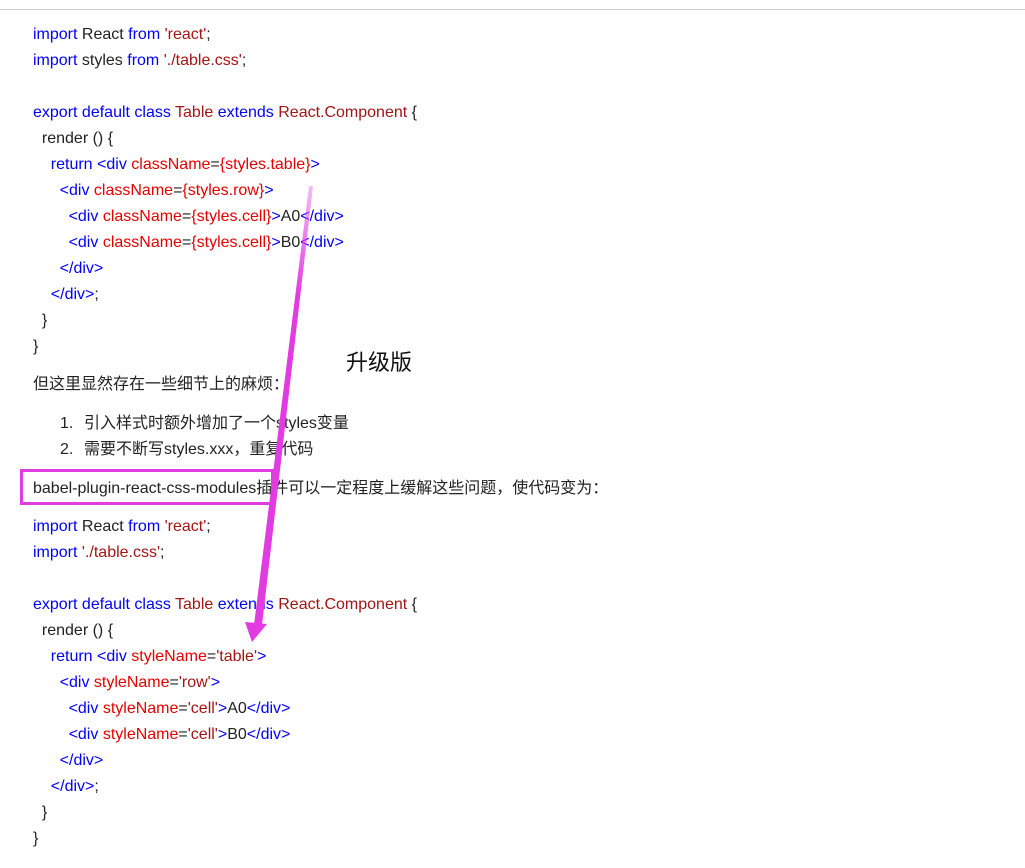  What do you see at coordinates (194, 682) in the screenshot?
I see `code-string: 'row'` at bounding box center [194, 682].